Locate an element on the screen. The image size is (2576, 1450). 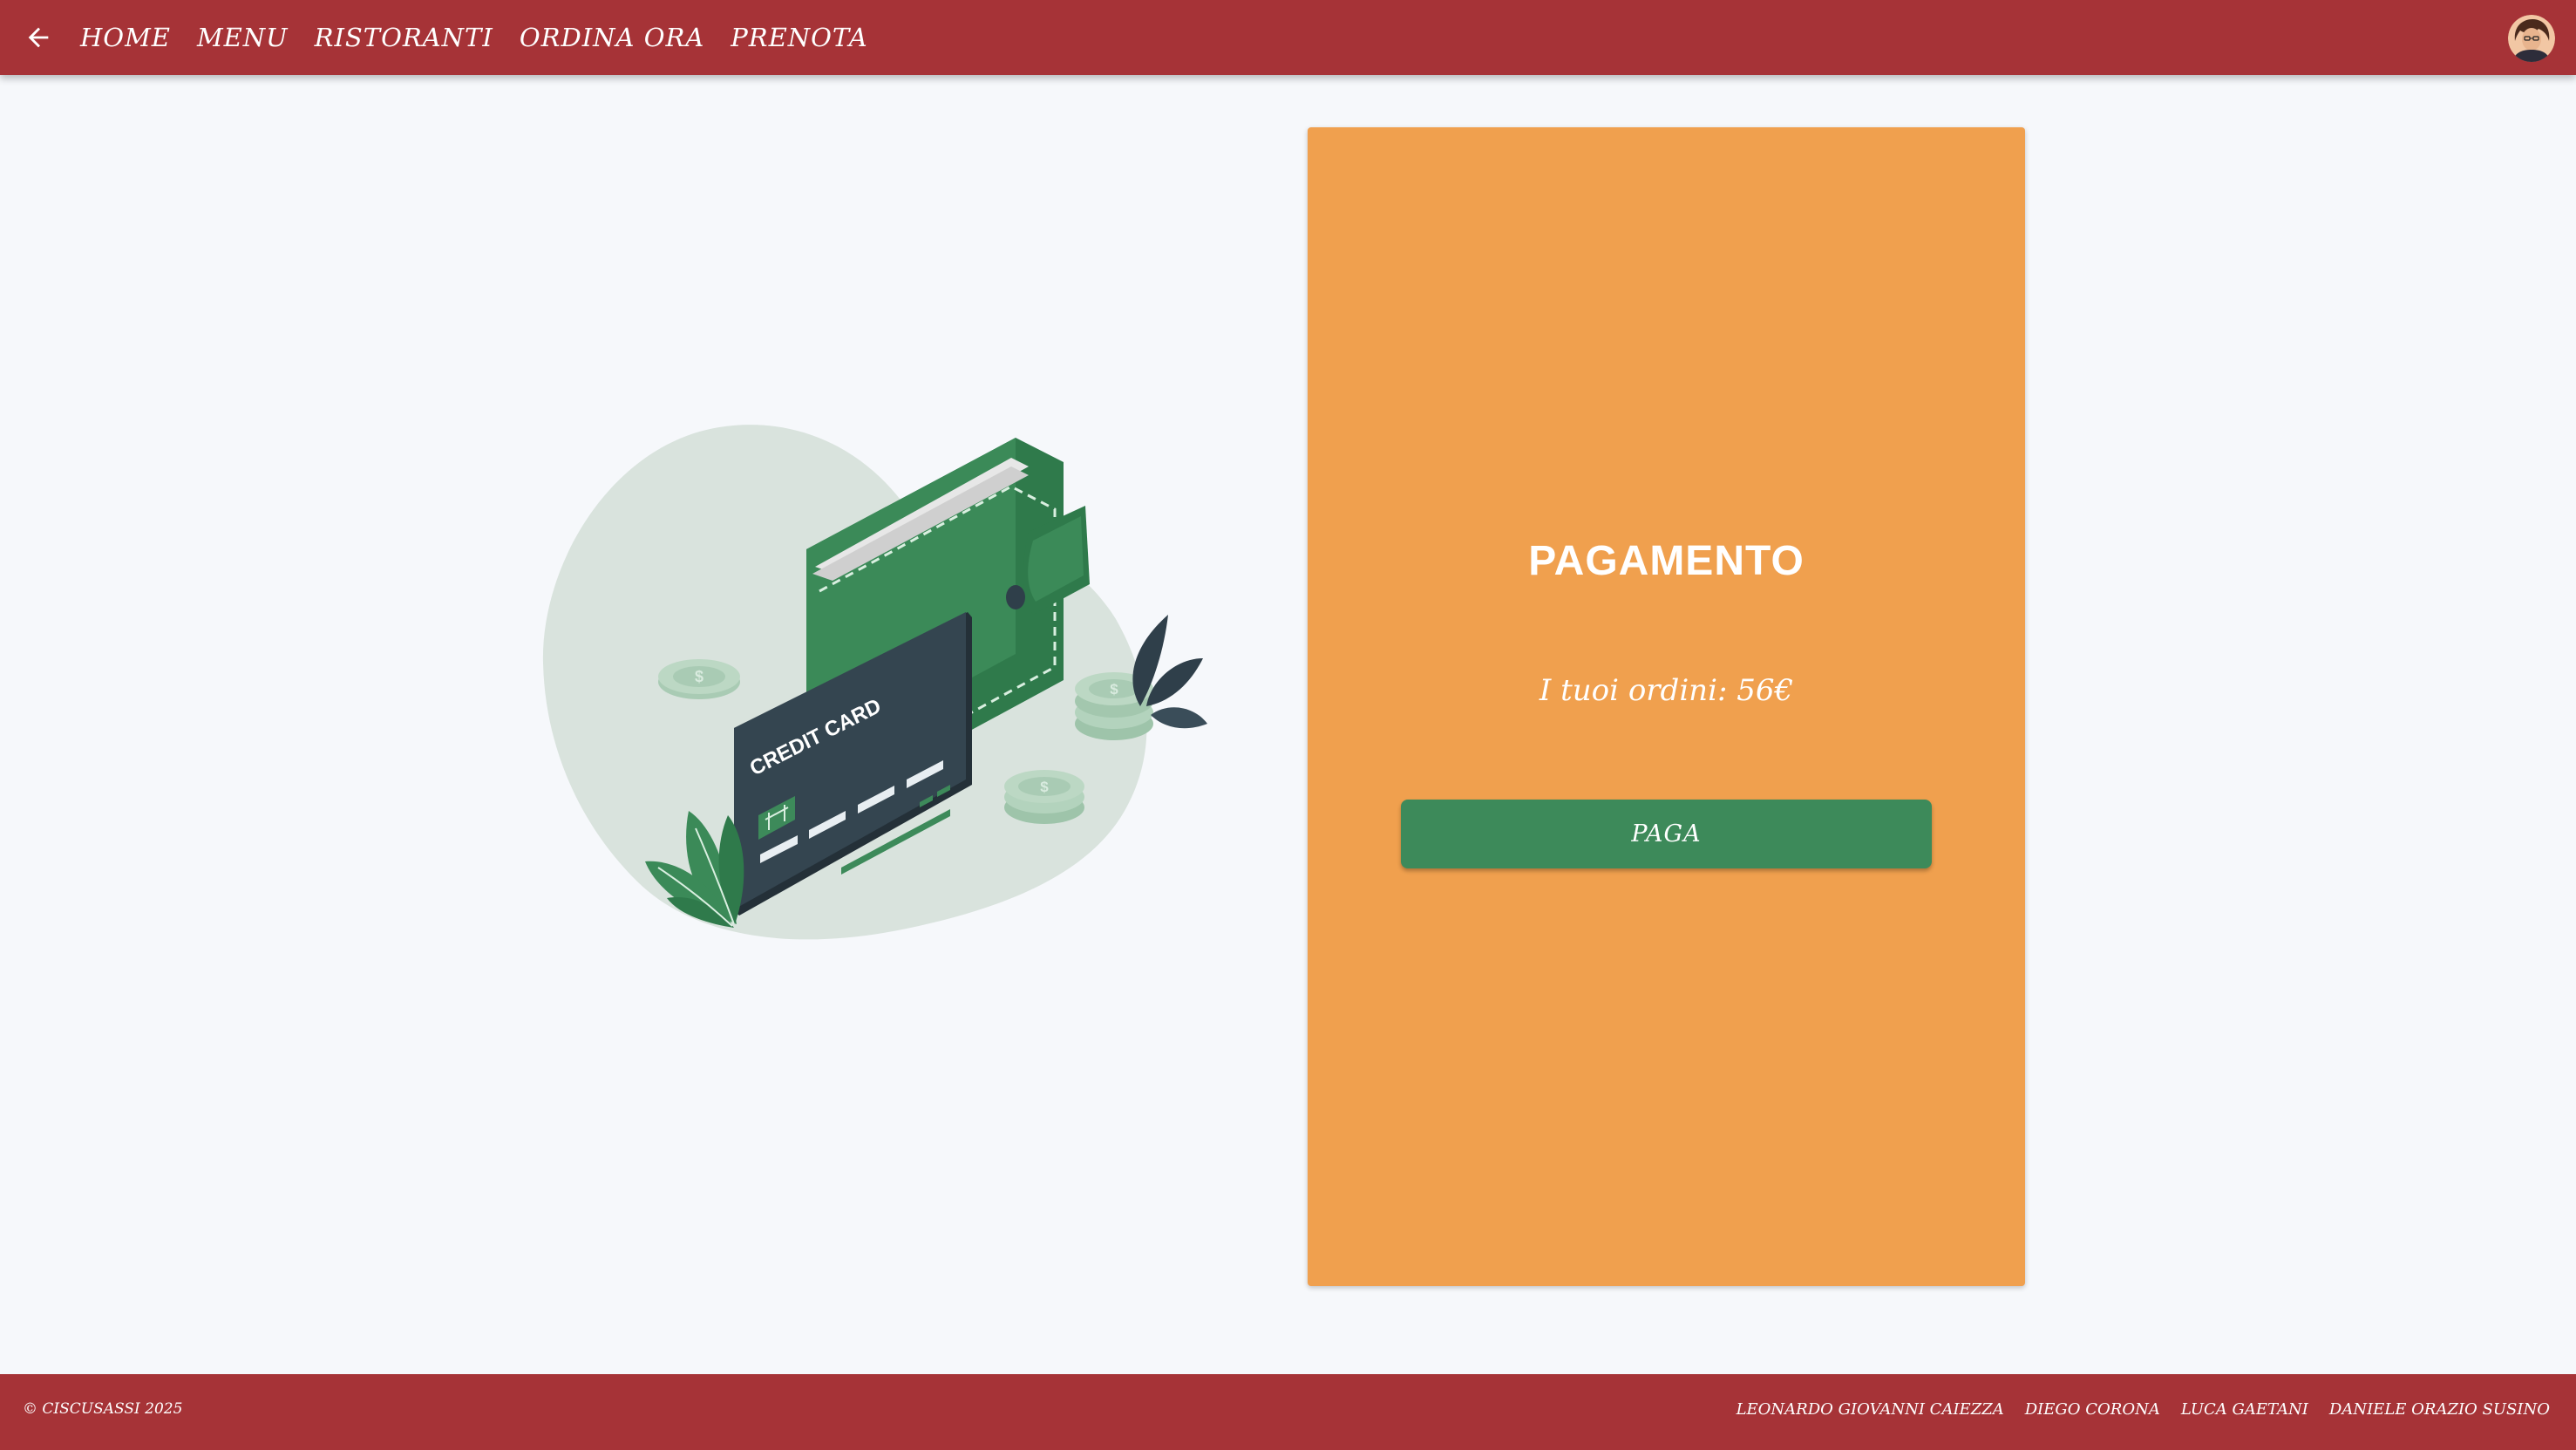
back-button is located at coordinates (38, 37).